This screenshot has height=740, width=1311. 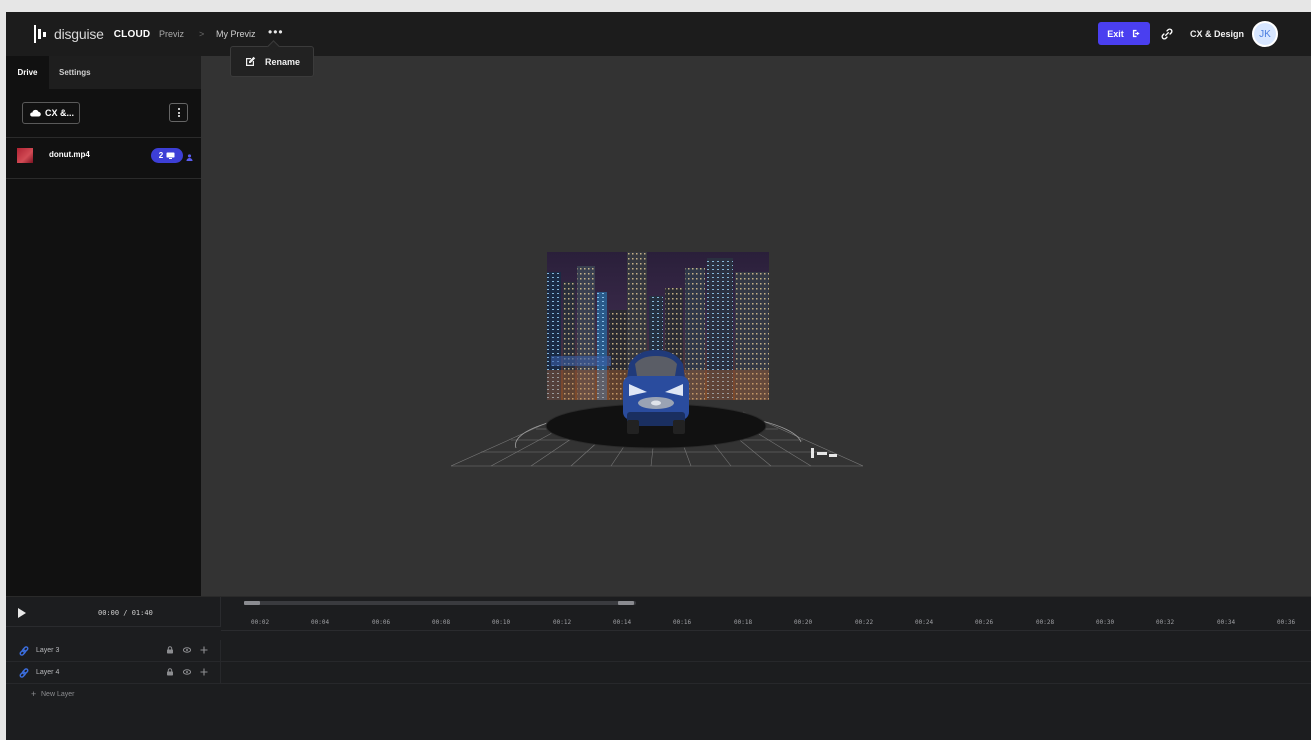 What do you see at coordinates (113, 673) in the screenshot?
I see `layer-header: Layer 4` at bounding box center [113, 673].